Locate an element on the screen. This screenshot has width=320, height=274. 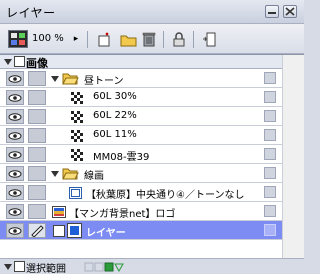
layer-row: 昼トーン is located at coordinates (152, 78).